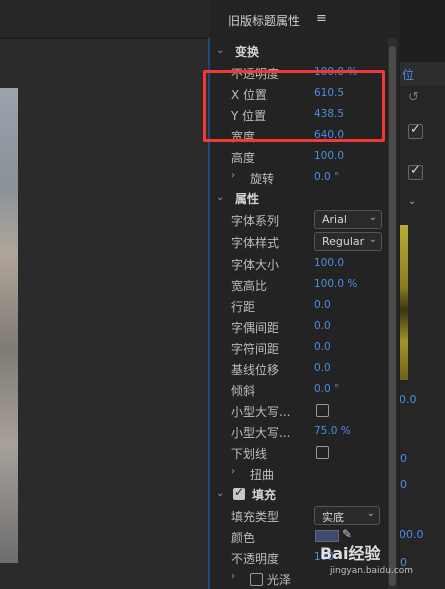 The height and width of the screenshot is (589, 445). I want to click on property-row-small-caps-size: 小型大写... 75.0 %, so click(300, 431).